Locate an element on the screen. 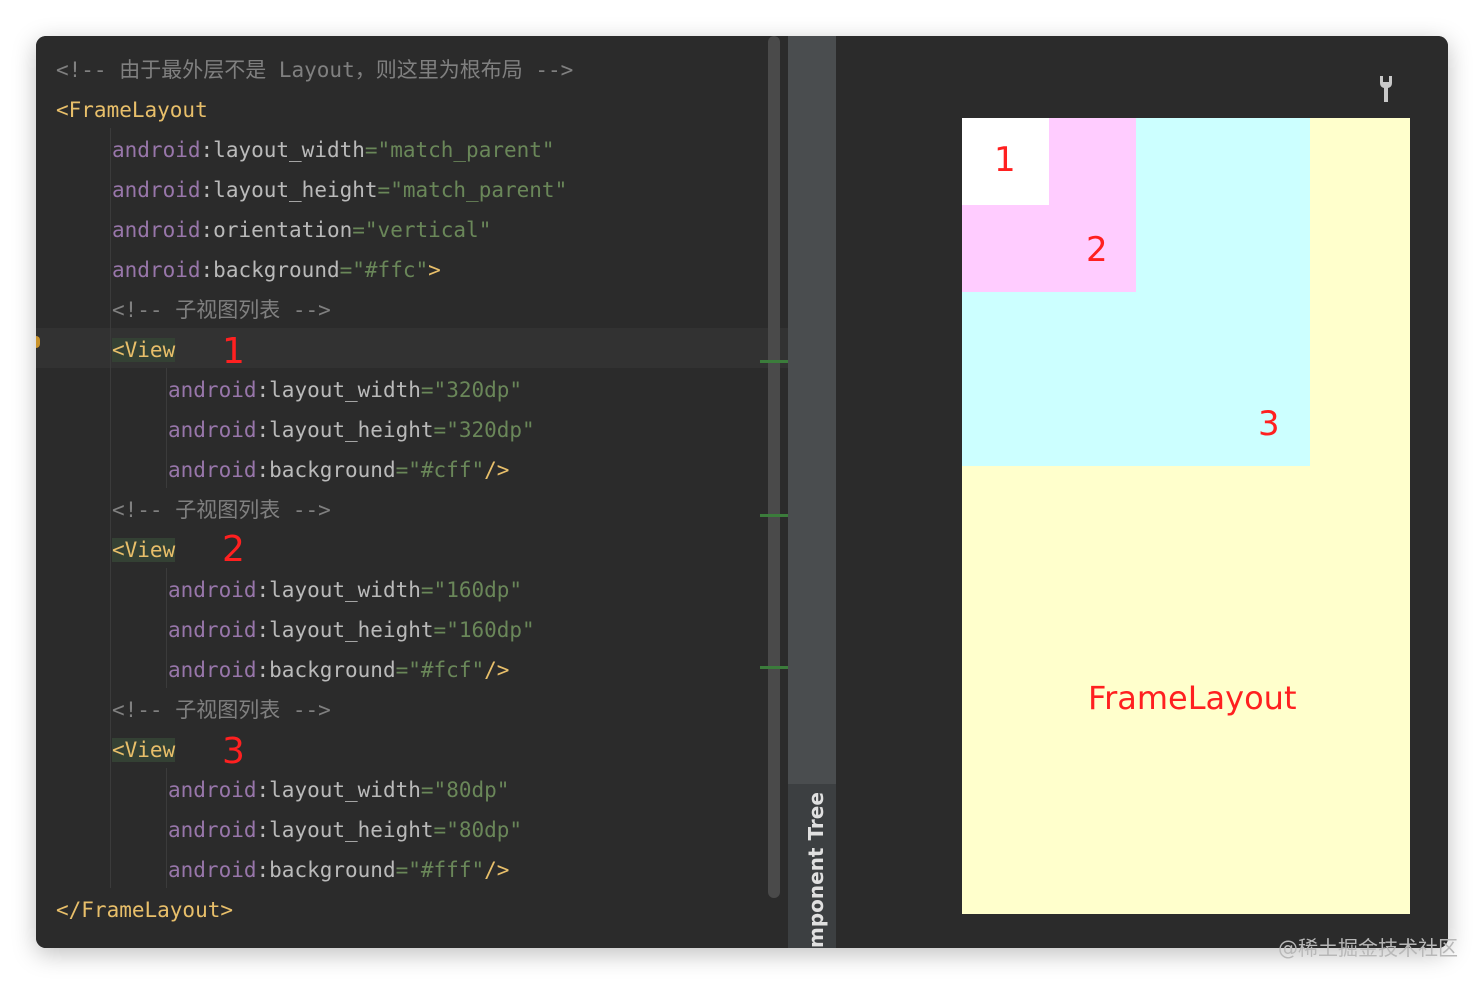 The width and height of the screenshot is (1484, 984). view-number-label: 1 is located at coordinates (233, 351).